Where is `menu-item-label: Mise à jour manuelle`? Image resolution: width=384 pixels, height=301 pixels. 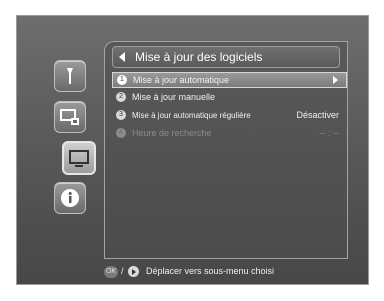 menu-item-label: Mise à jour manuelle is located at coordinates (174, 97).